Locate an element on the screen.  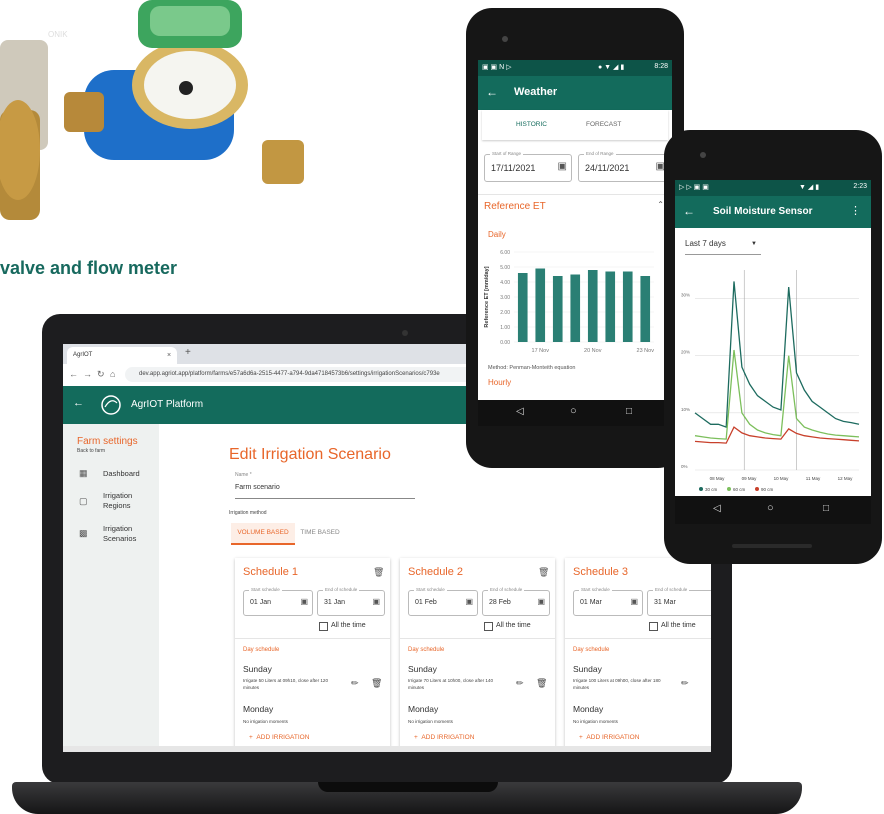
y-tick-label: 4.00 is located at coordinates (505, 283).